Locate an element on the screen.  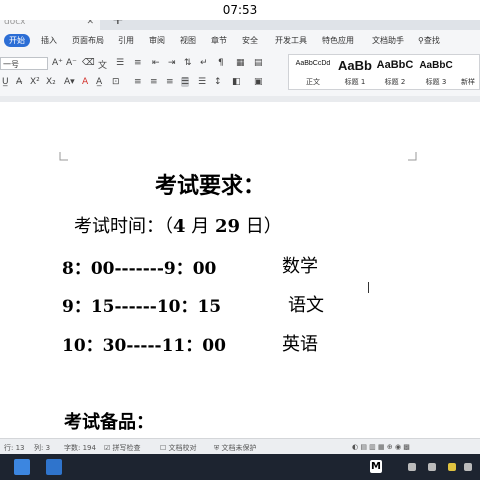
numbered-list-icon: ≡ is located at coordinates (138, 63).